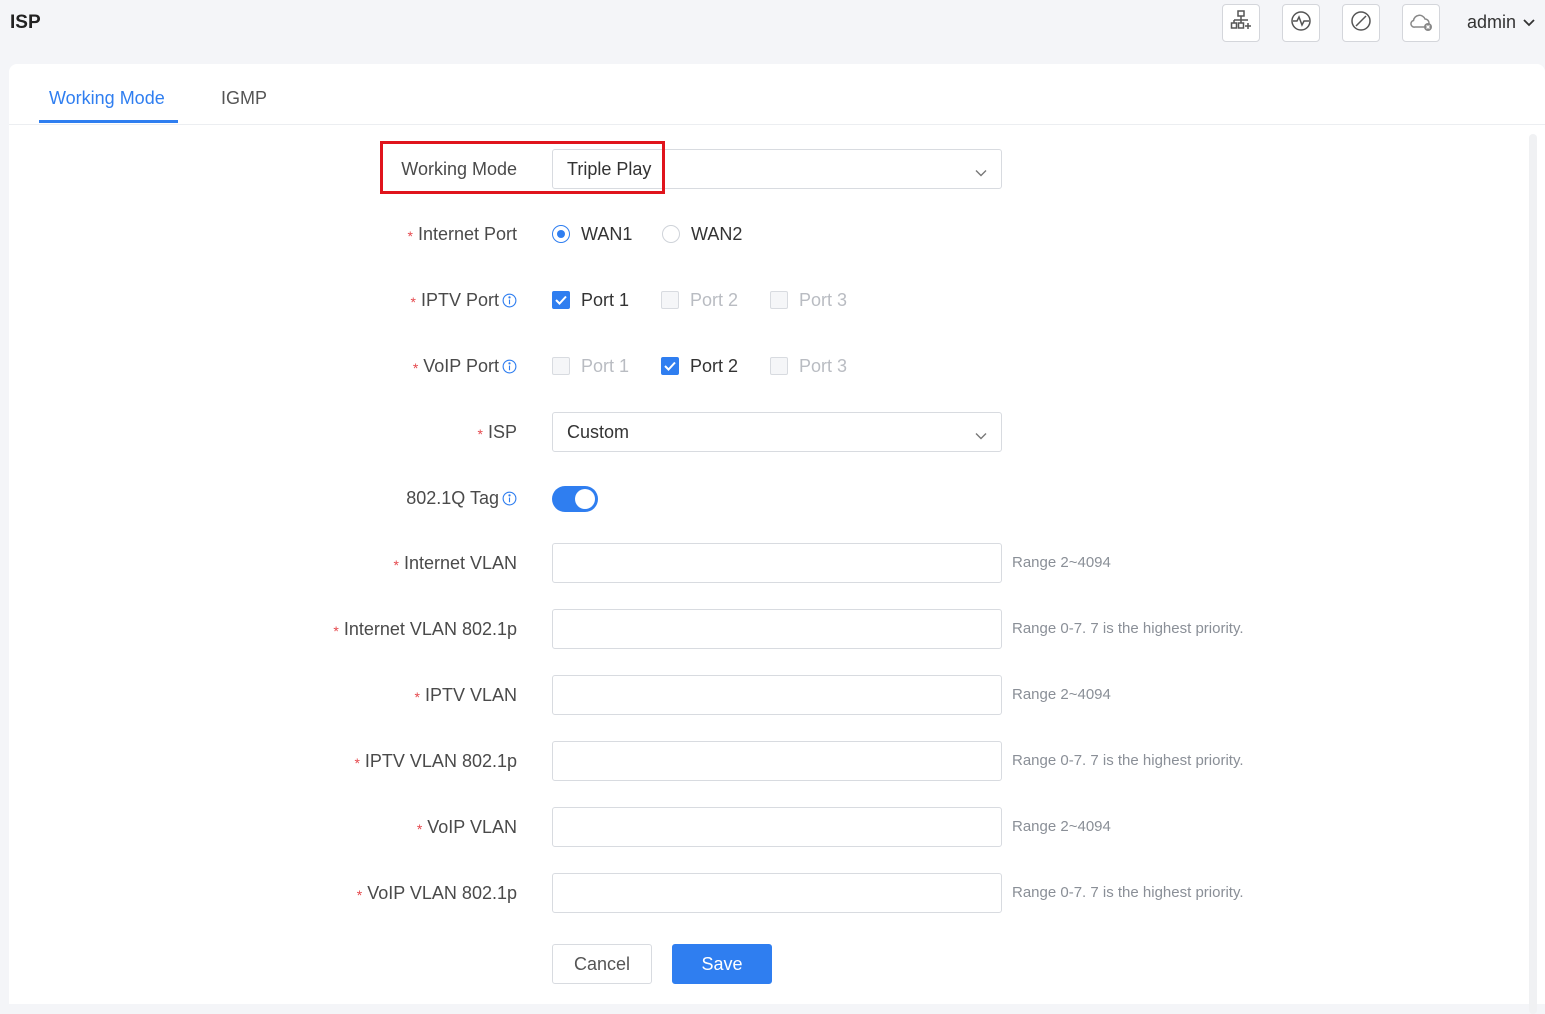  What do you see at coordinates (1061, 694) in the screenshot?
I see `iptv-vlan-hint: Range 2~4094` at bounding box center [1061, 694].